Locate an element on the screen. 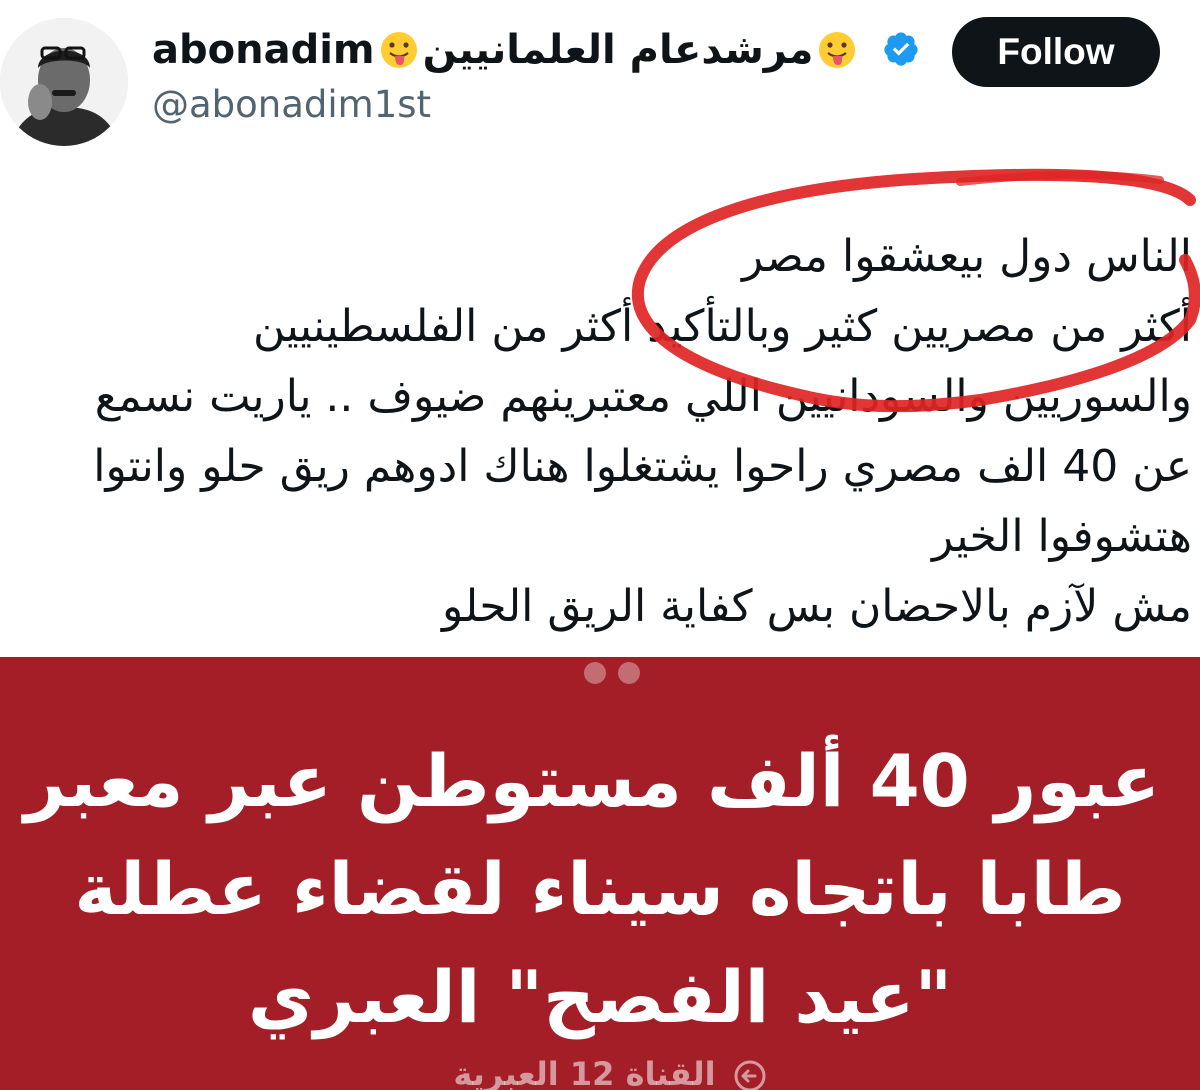  tweet-line: الناس دول بيعشقوا مصر is located at coordinates (966, 256).